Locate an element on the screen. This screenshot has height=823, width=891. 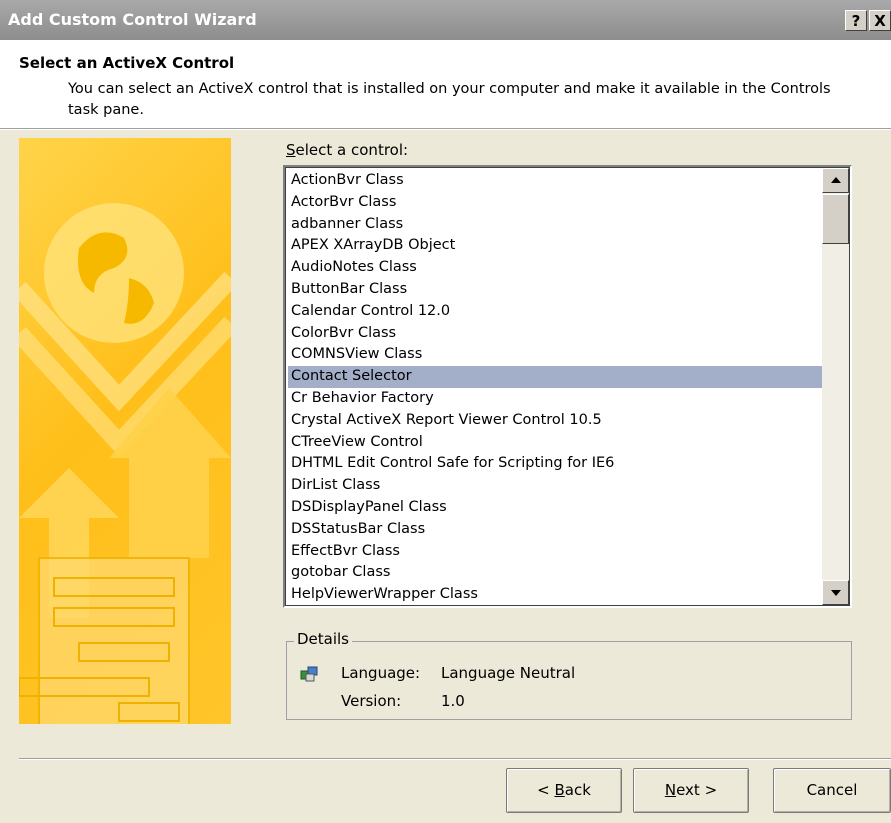
back-button: < Back is located at coordinates (564, 790).